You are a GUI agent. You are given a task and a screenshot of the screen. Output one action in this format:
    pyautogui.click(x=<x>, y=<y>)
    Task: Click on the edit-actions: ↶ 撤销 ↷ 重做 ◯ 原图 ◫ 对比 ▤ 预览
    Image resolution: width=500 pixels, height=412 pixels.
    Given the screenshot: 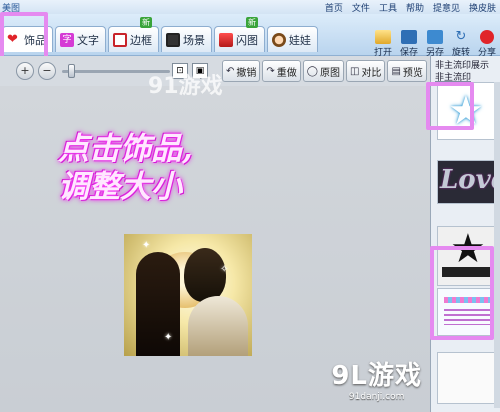 What is the action you would take?
    pyautogui.click(x=324, y=71)
    